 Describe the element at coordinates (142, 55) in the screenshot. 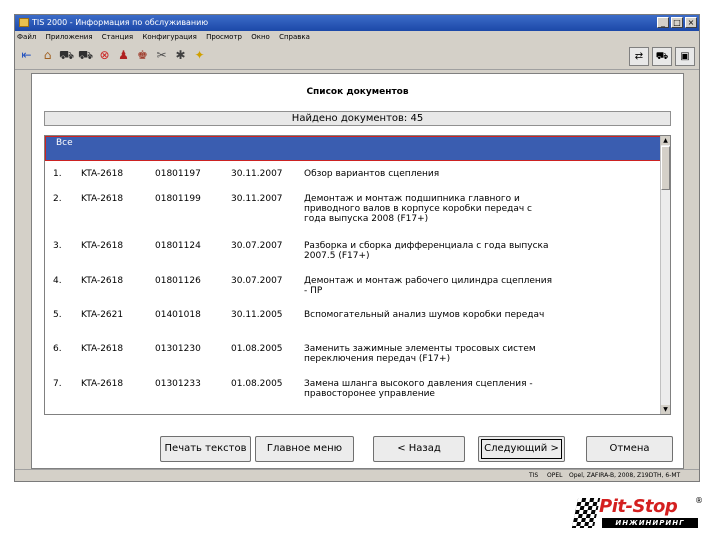

I see `technician-icon: ♚` at that location.